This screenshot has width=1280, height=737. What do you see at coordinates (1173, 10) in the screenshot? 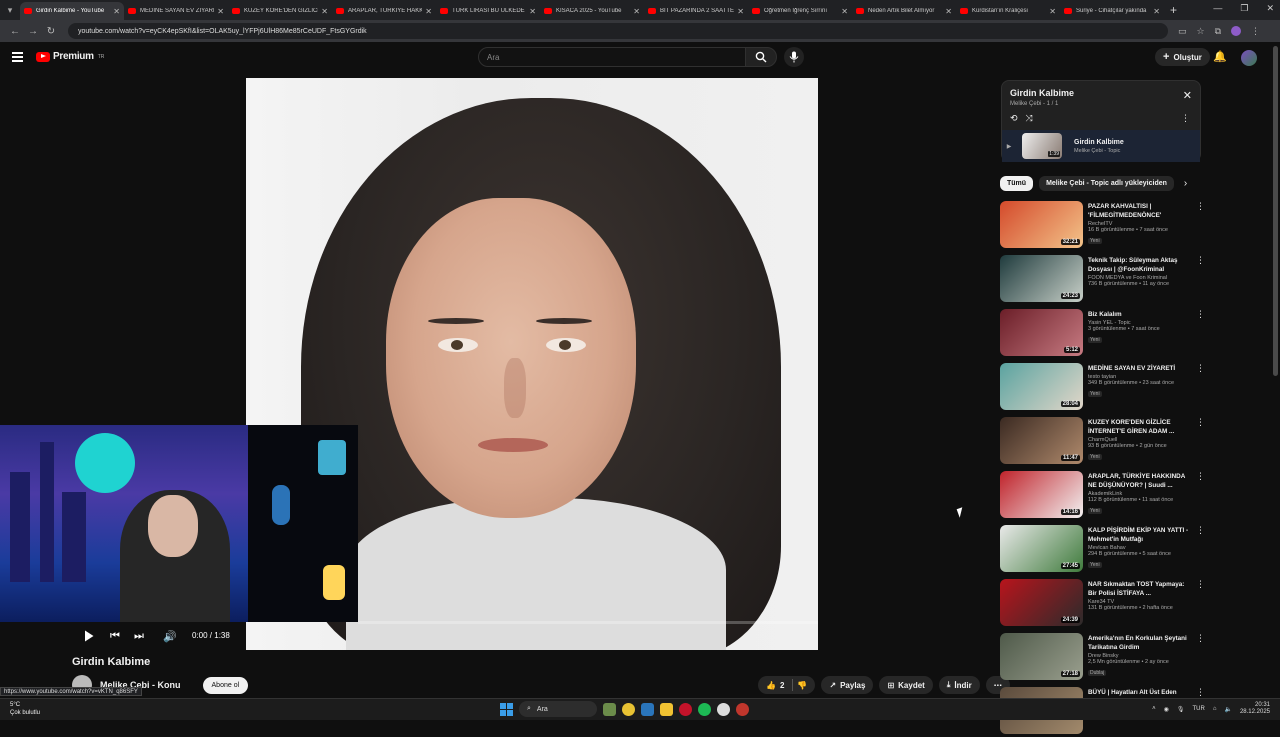
I see `new-tab-button: +` at bounding box center [1173, 10].